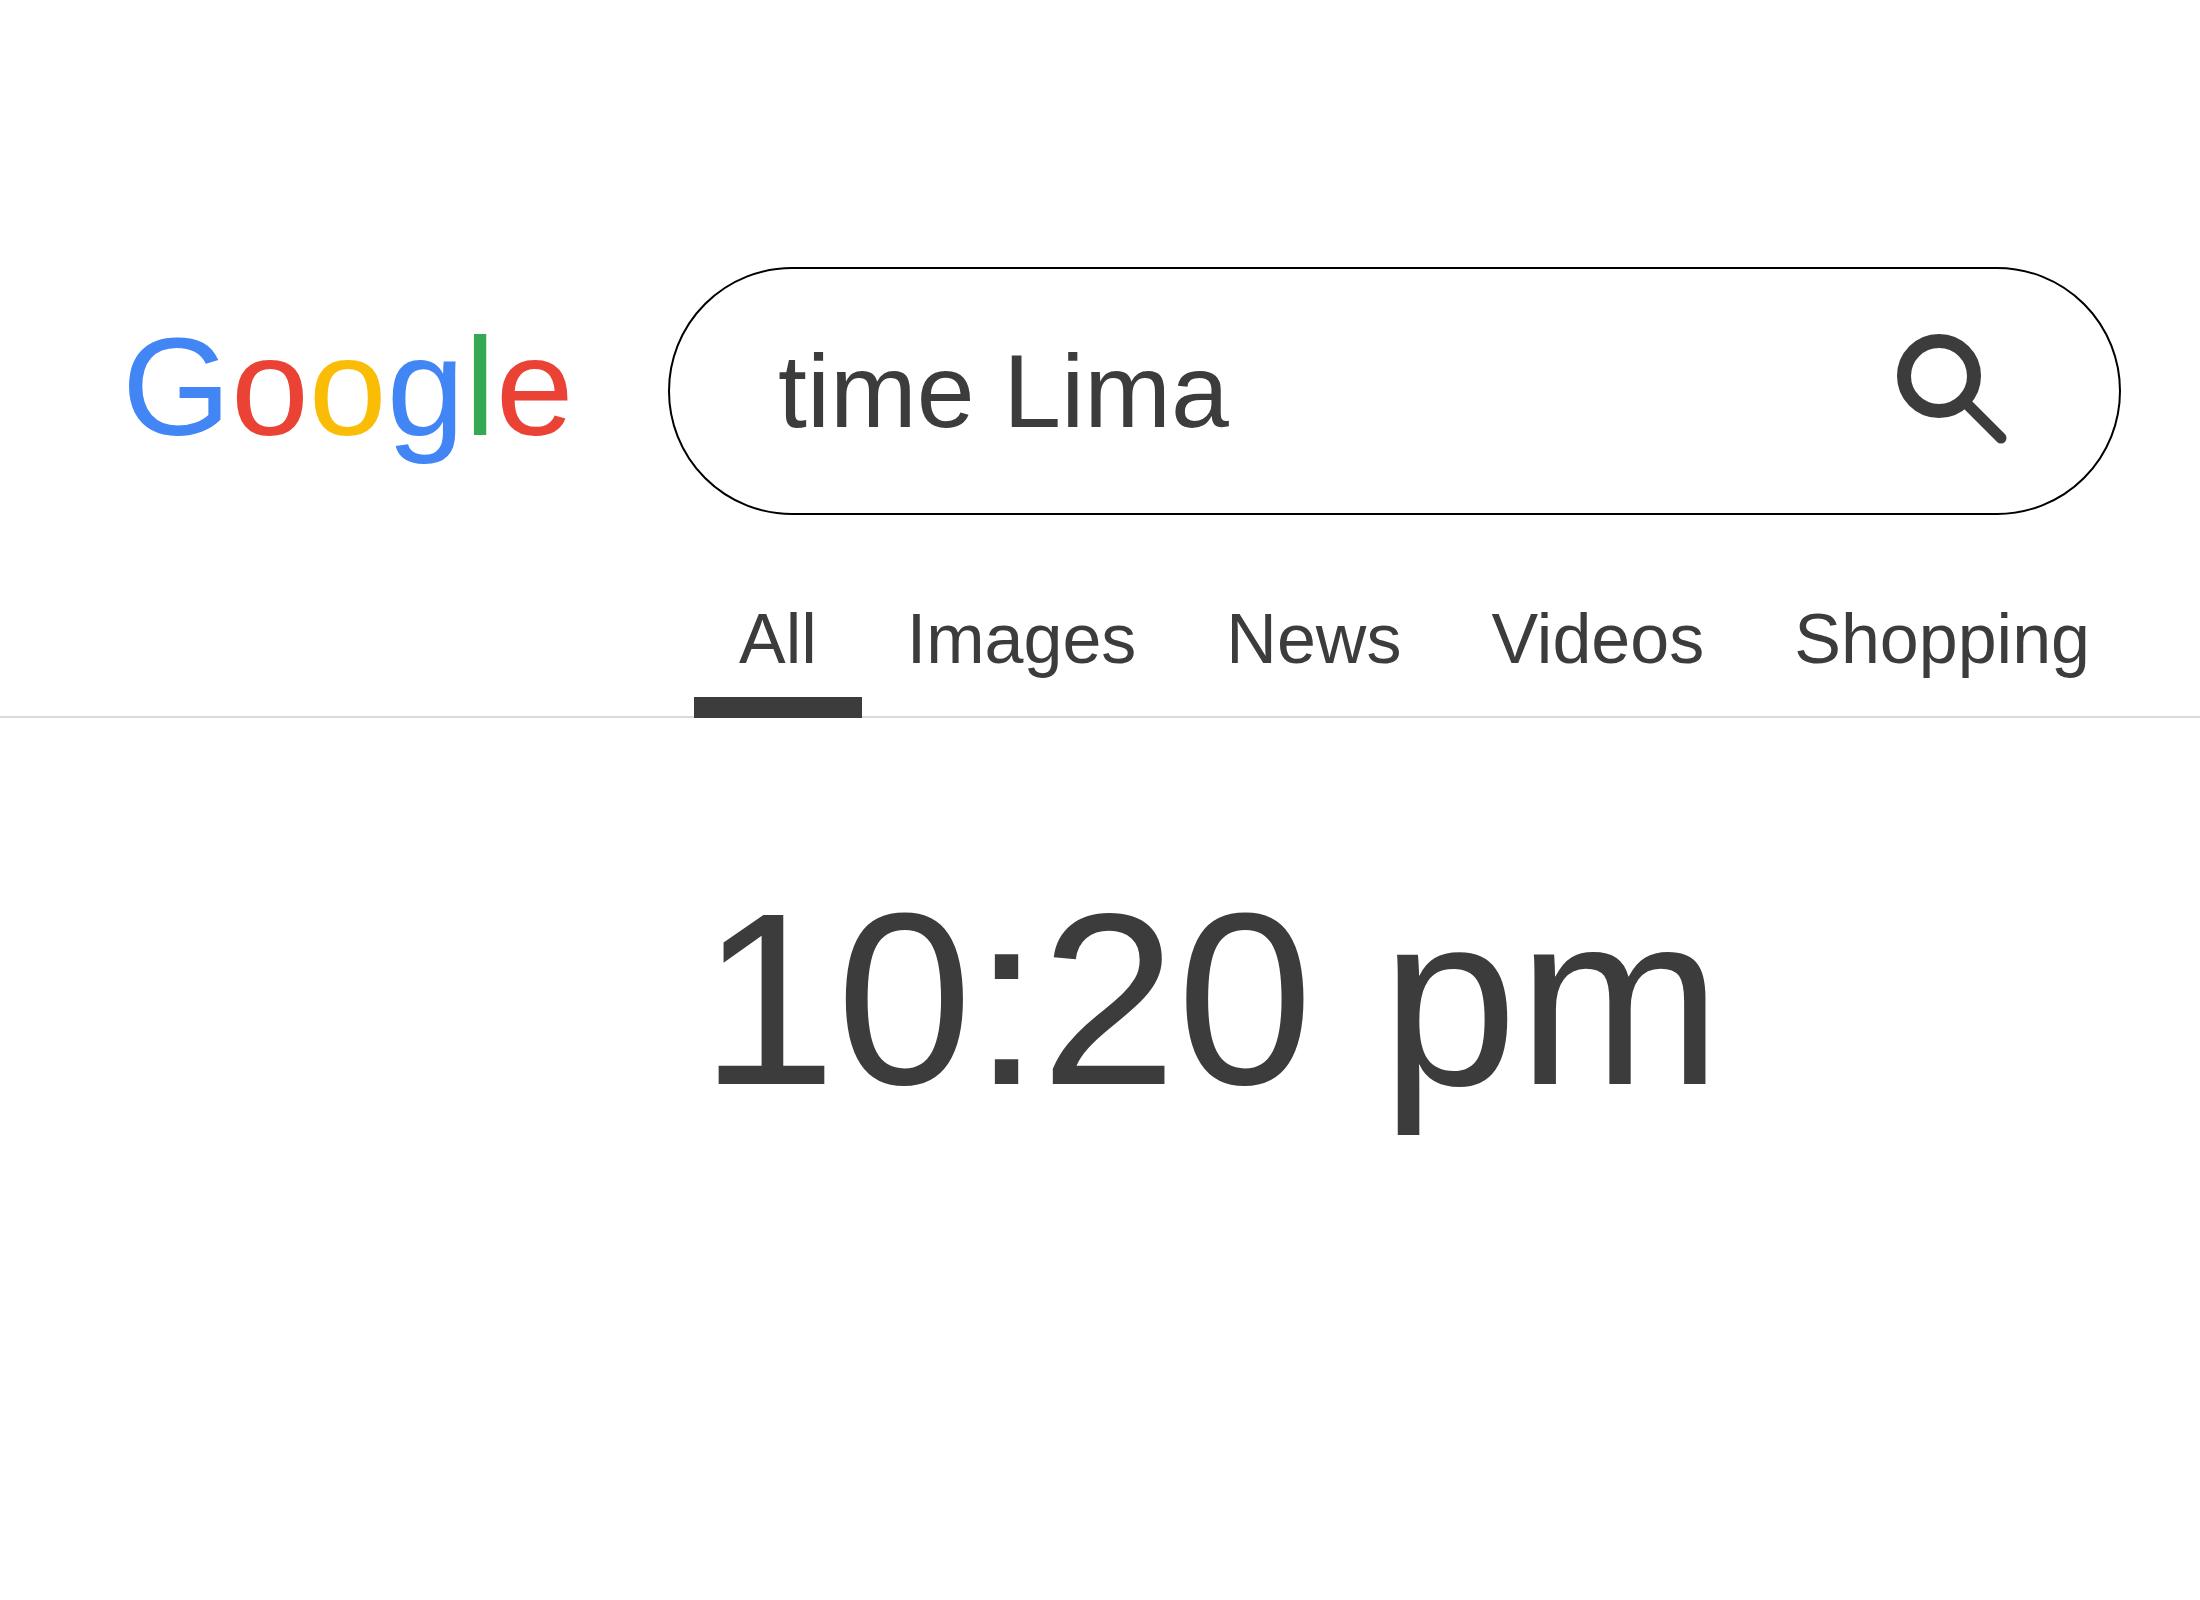 The width and height of the screenshot is (2200, 1600). Describe the element at coordinates (1314, 651) in the screenshot. I see `tab: News` at that location.